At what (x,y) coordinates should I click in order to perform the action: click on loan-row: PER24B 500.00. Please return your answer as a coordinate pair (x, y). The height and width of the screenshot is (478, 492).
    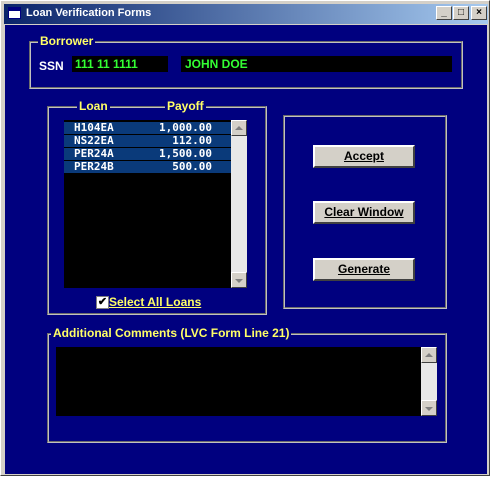
    Looking at the image, I should click on (149, 167).